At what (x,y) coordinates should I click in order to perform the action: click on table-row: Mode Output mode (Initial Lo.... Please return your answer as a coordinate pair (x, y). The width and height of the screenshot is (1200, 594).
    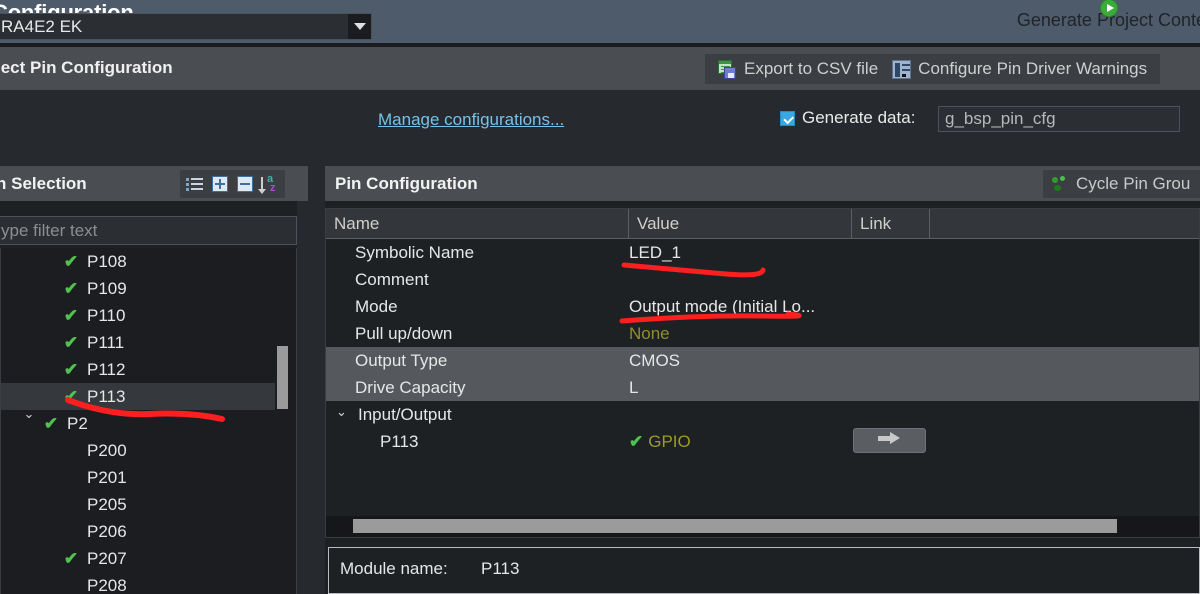
    Looking at the image, I should click on (762, 306).